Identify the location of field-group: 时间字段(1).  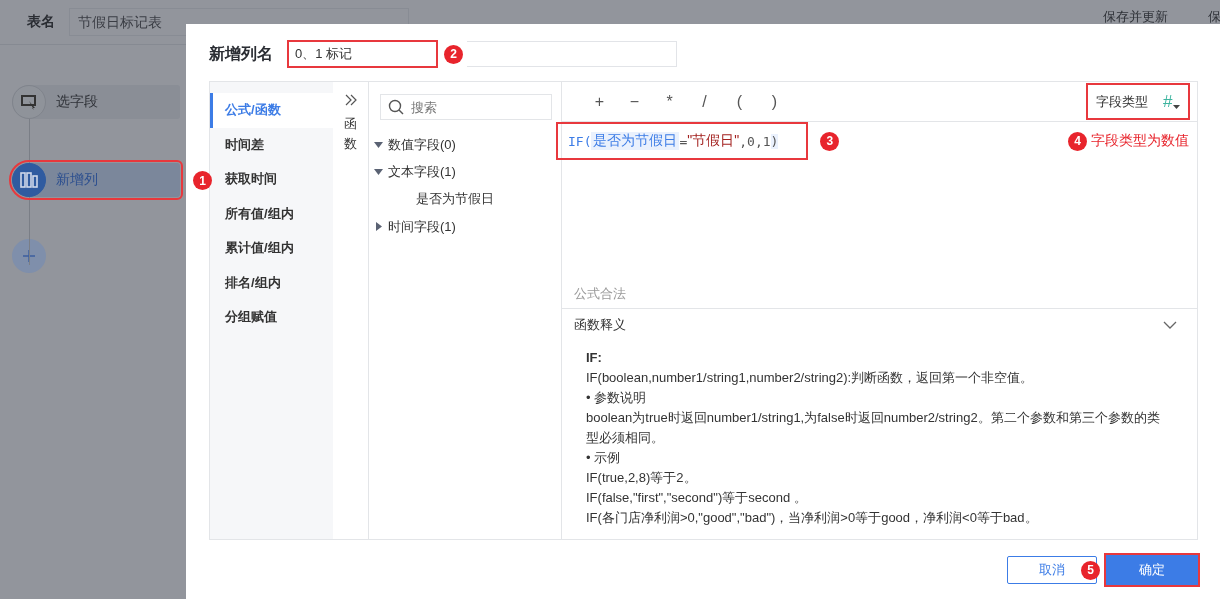
(467, 226).